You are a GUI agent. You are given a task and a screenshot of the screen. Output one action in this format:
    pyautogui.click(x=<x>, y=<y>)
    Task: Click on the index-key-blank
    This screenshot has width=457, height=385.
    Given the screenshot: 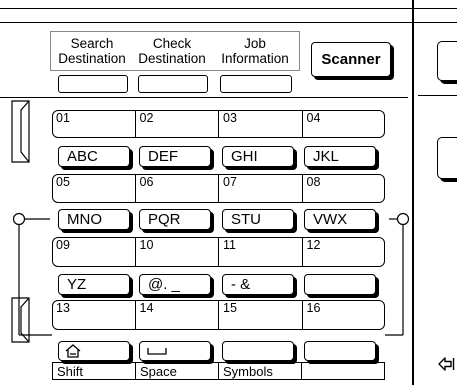 What is the action you would take?
    pyautogui.click(x=340, y=284)
    